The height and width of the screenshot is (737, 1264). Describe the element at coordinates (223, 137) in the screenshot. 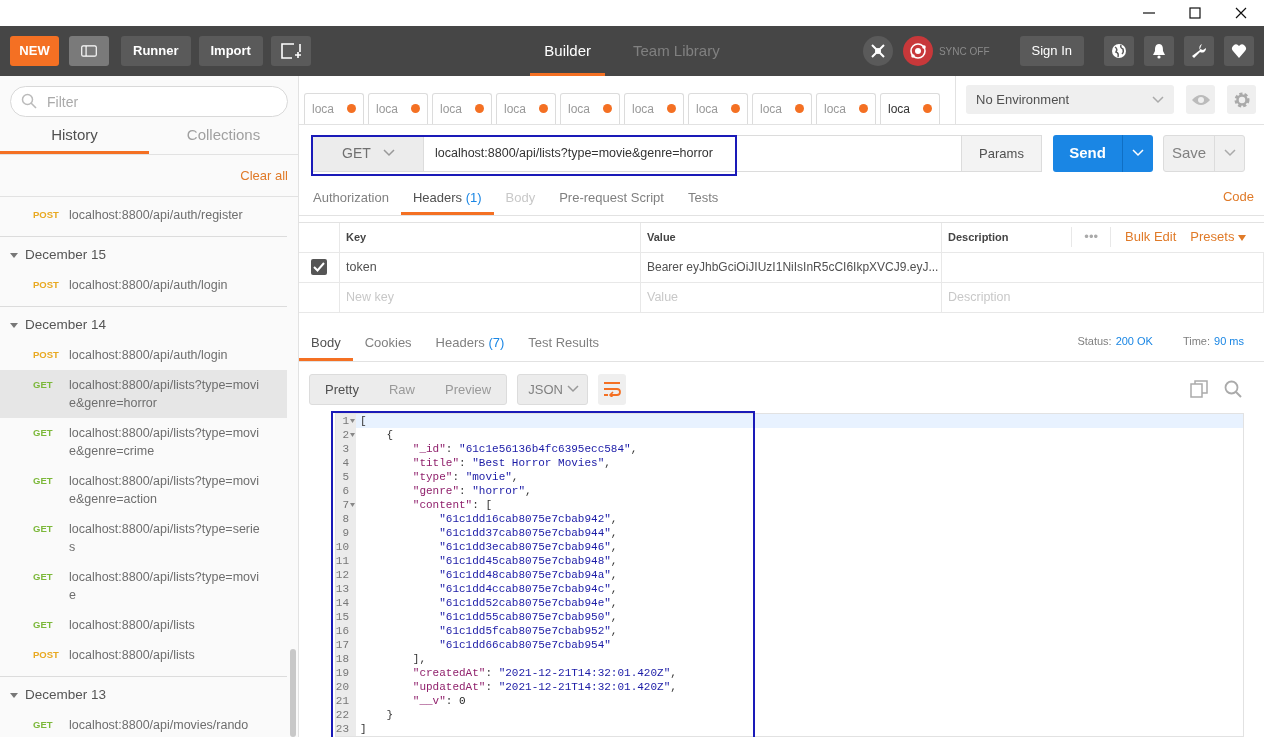

I see `sidebar-tab: Collections` at that location.